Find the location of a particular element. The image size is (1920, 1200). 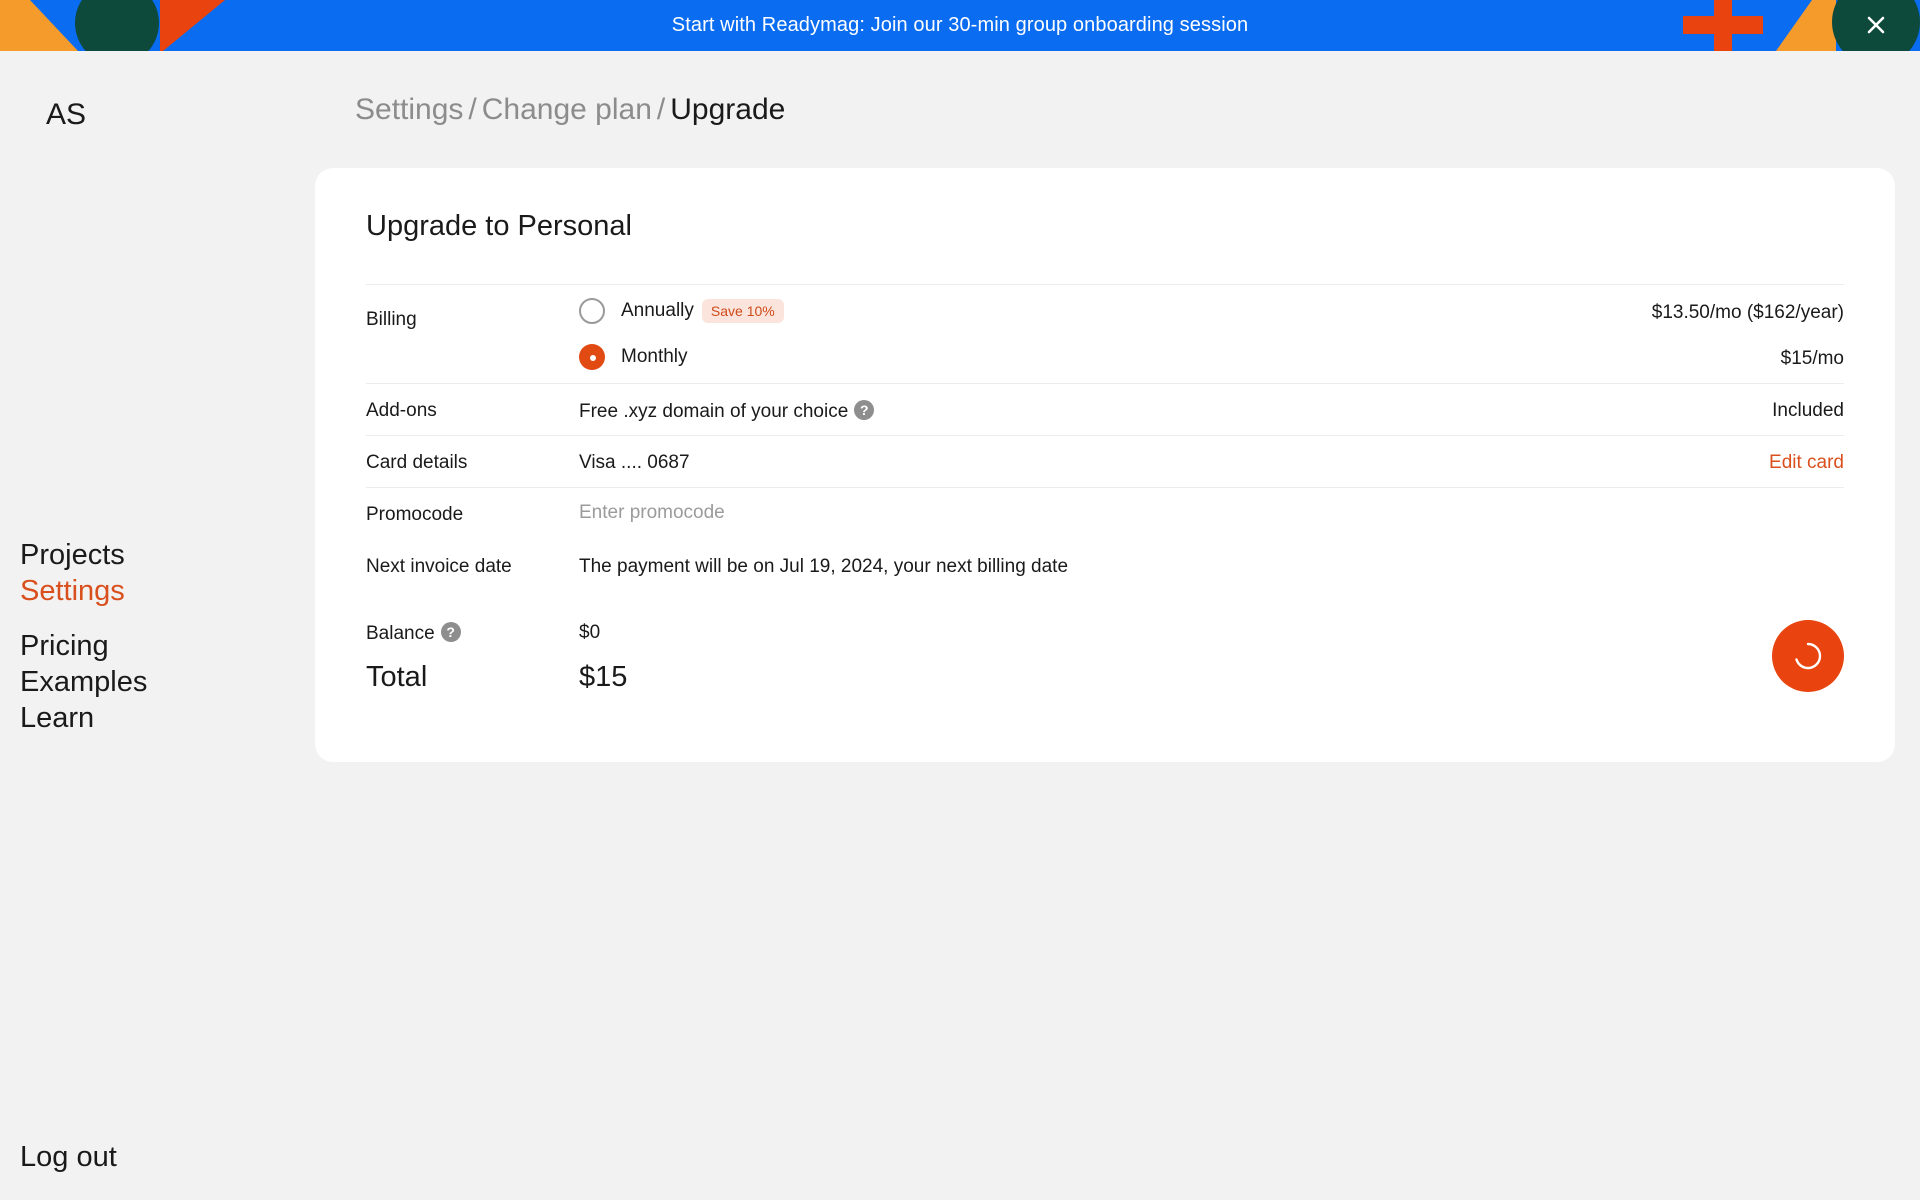

card-details-label: Card details is located at coordinates (417, 462).